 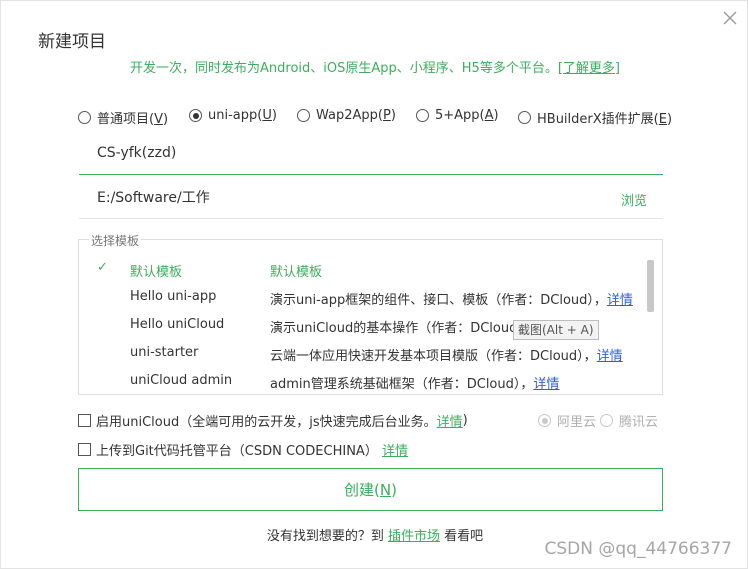 What do you see at coordinates (414, 536) in the screenshot?
I see `plugin-market-link: 插件市场` at bounding box center [414, 536].